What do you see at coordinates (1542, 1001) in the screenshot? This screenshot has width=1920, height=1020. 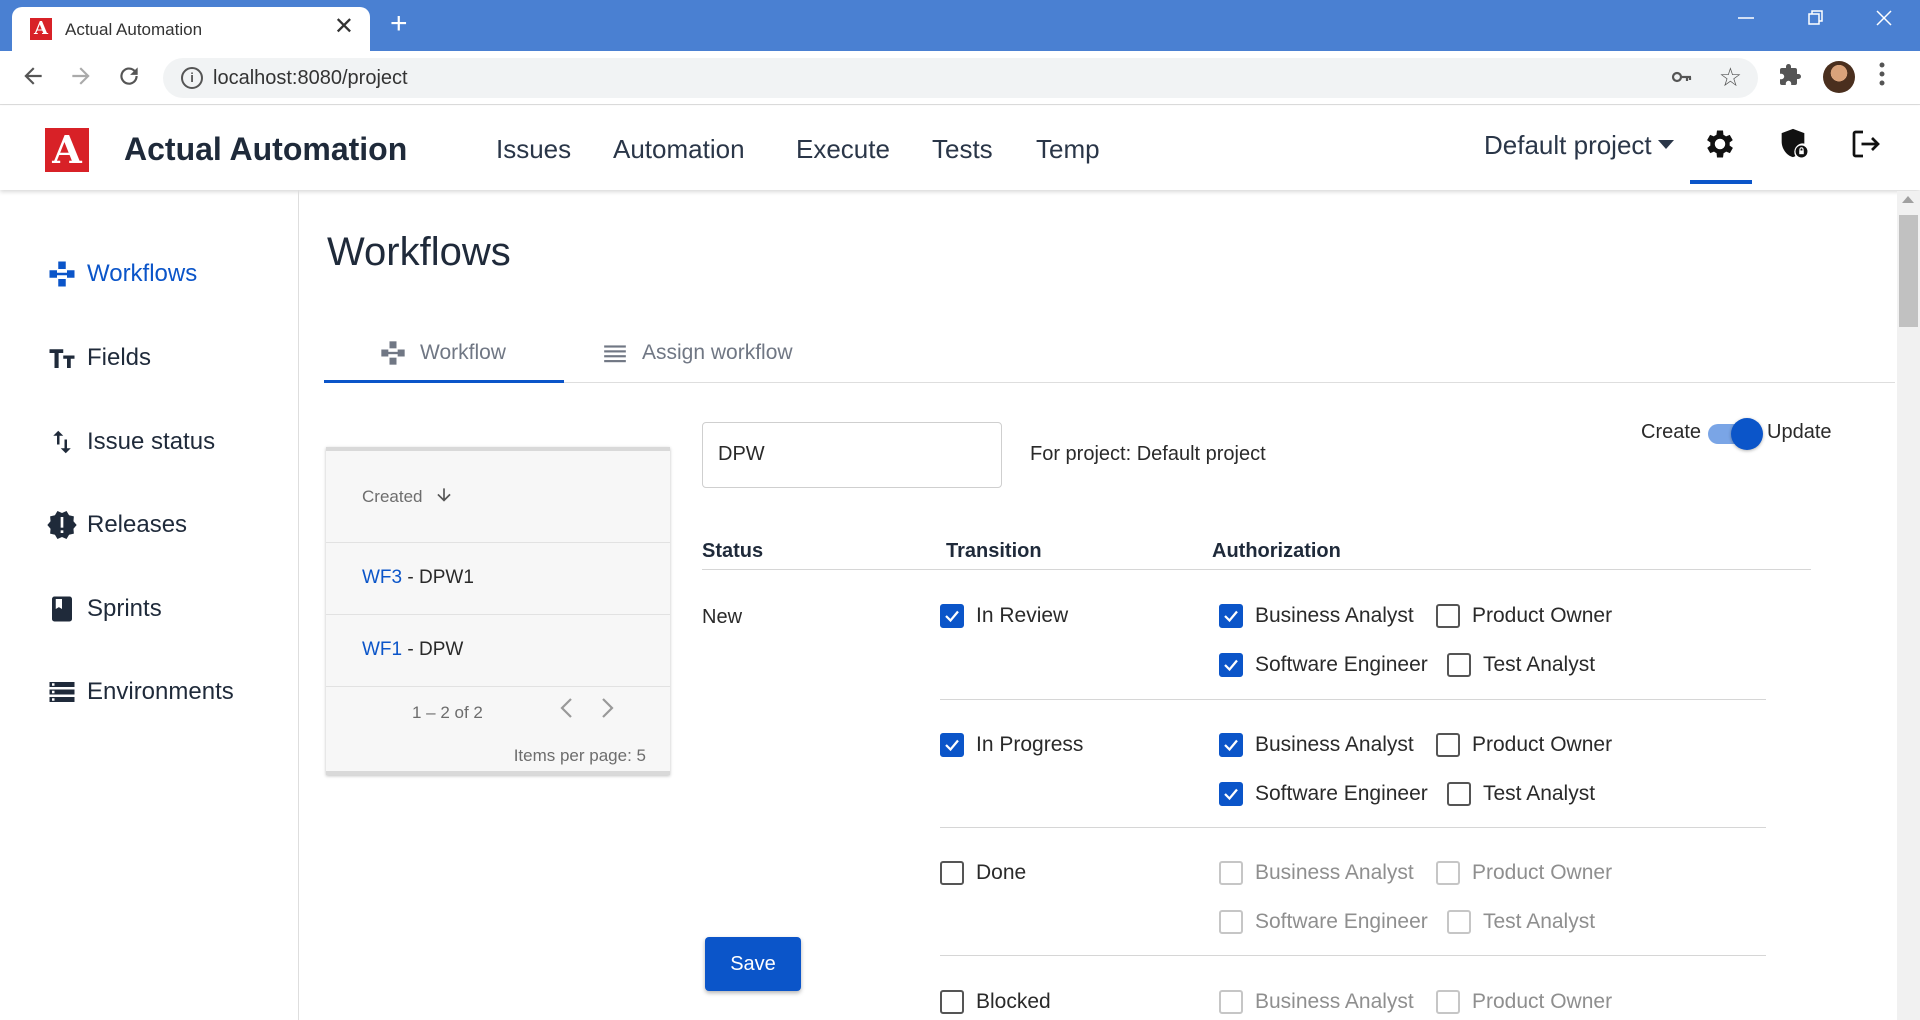 I see `checkbox-label: Product Owner` at bounding box center [1542, 1001].